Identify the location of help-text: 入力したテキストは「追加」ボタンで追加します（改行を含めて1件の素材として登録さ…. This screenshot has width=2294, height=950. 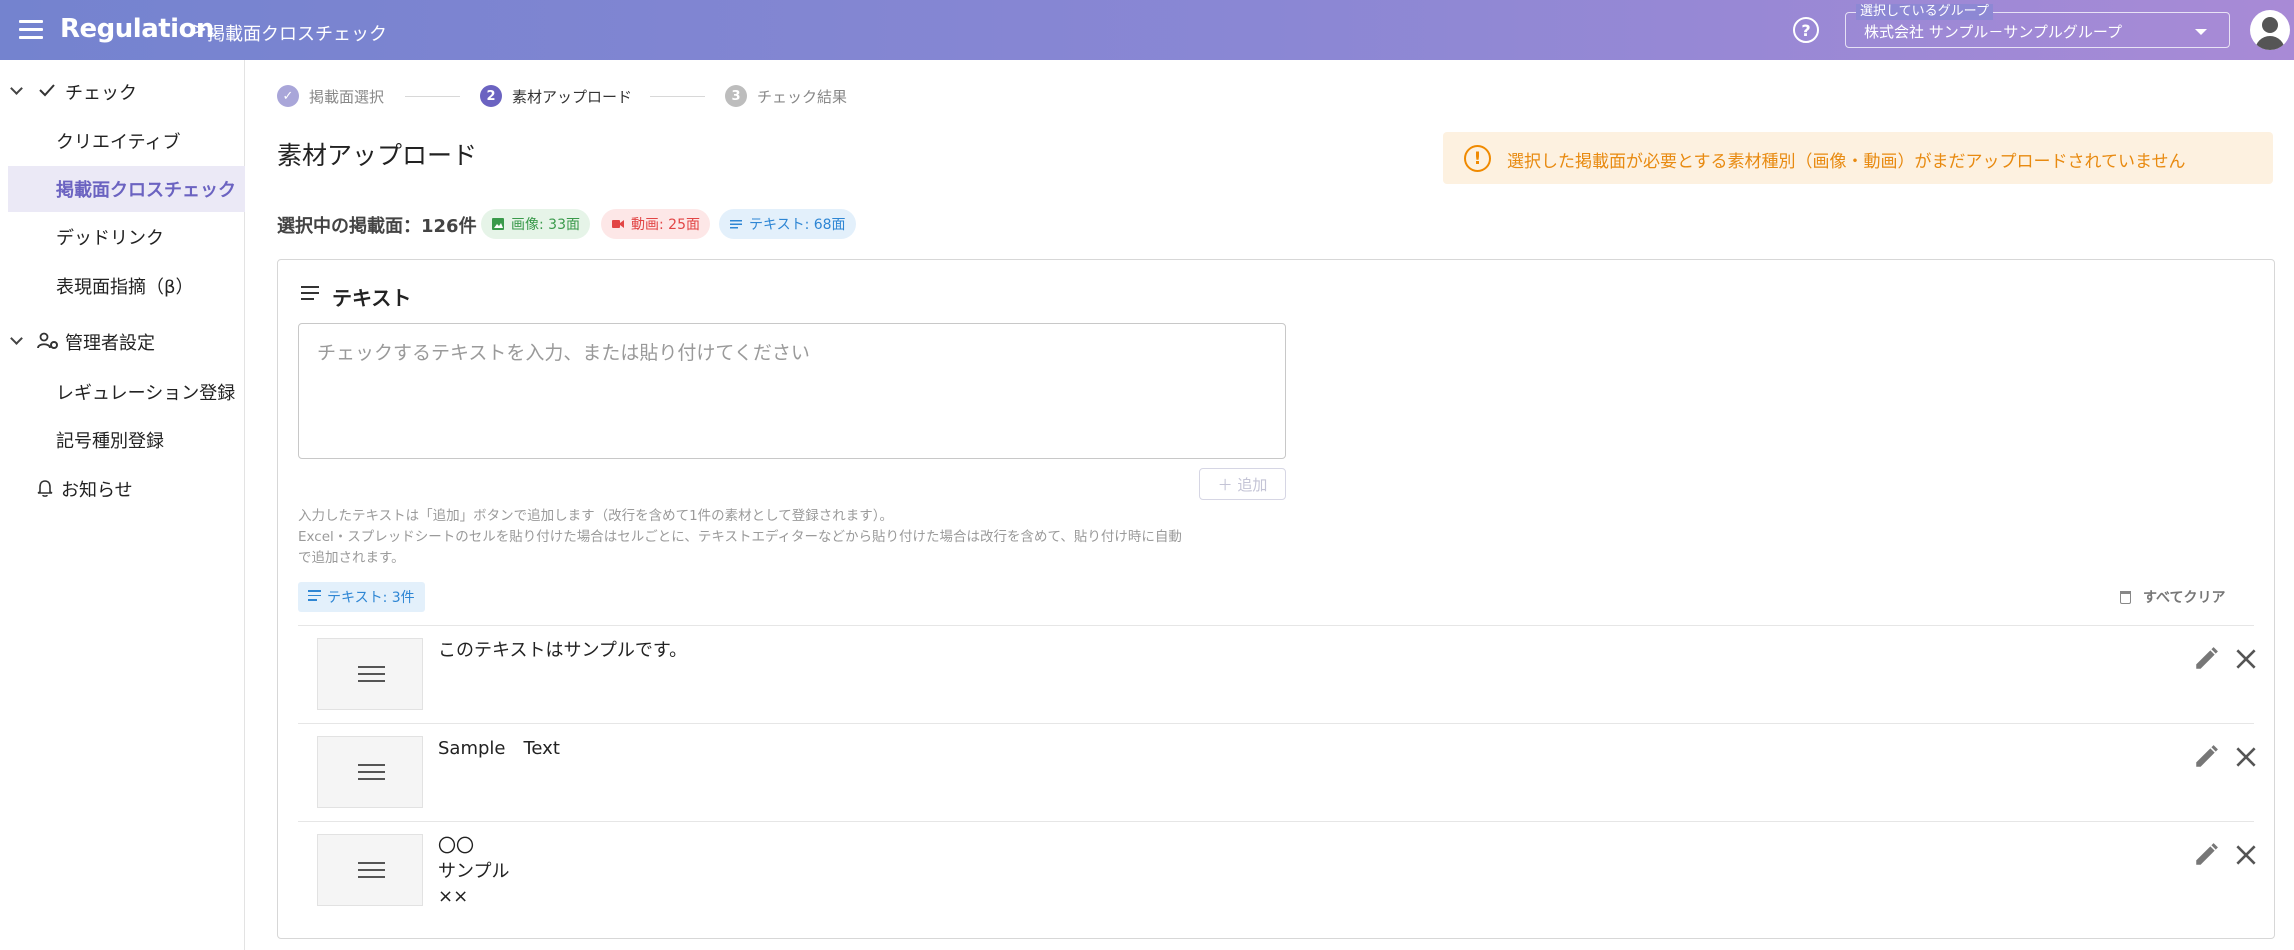
(596, 516).